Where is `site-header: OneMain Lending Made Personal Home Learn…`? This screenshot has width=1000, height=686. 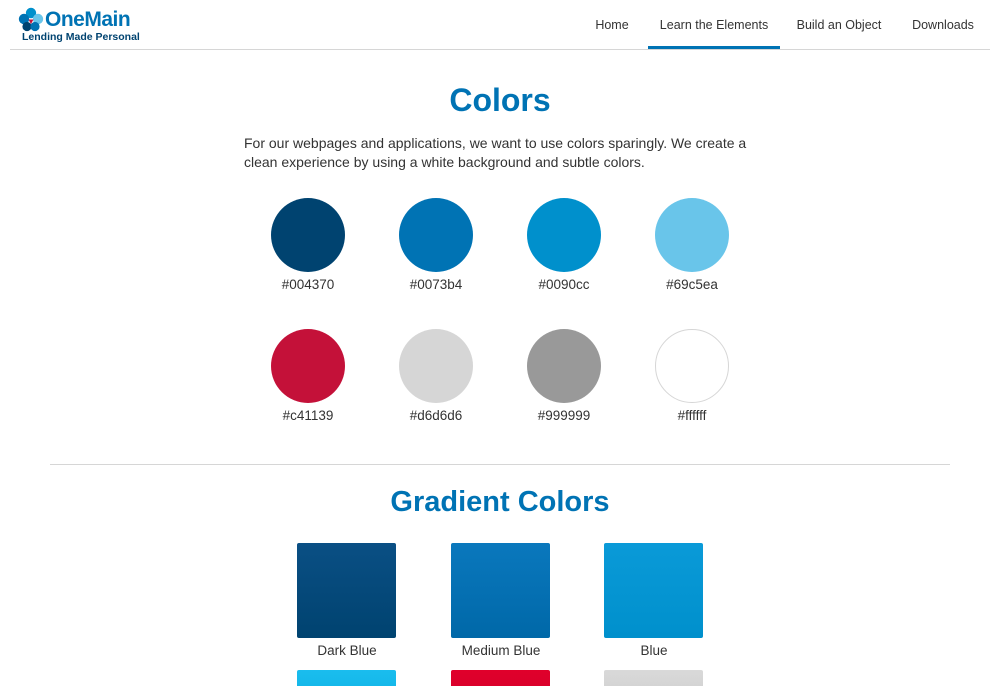 site-header: OneMain Lending Made Personal Home Learn… is located at coordinates (500, 25).